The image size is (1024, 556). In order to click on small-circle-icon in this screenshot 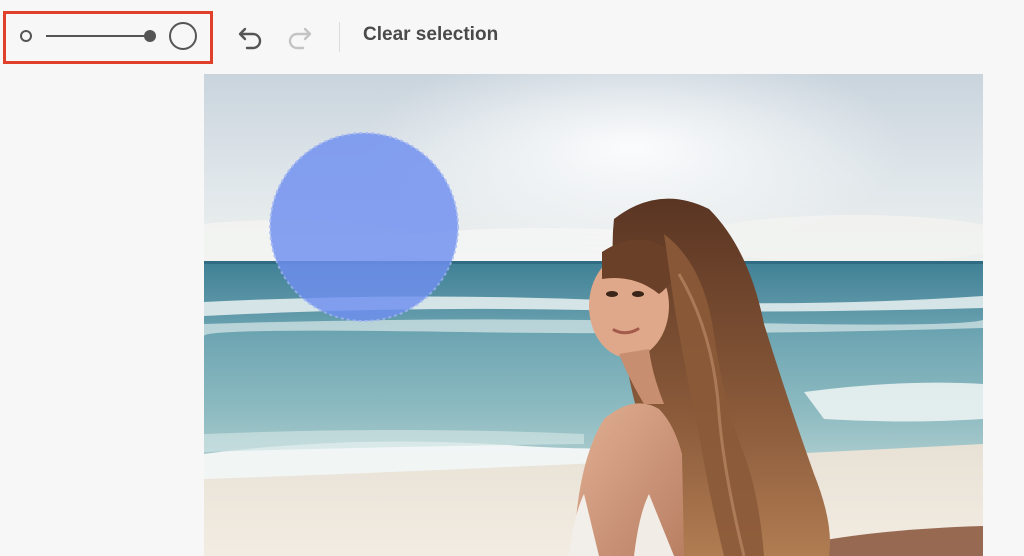, I will do `click(26, 36)`.